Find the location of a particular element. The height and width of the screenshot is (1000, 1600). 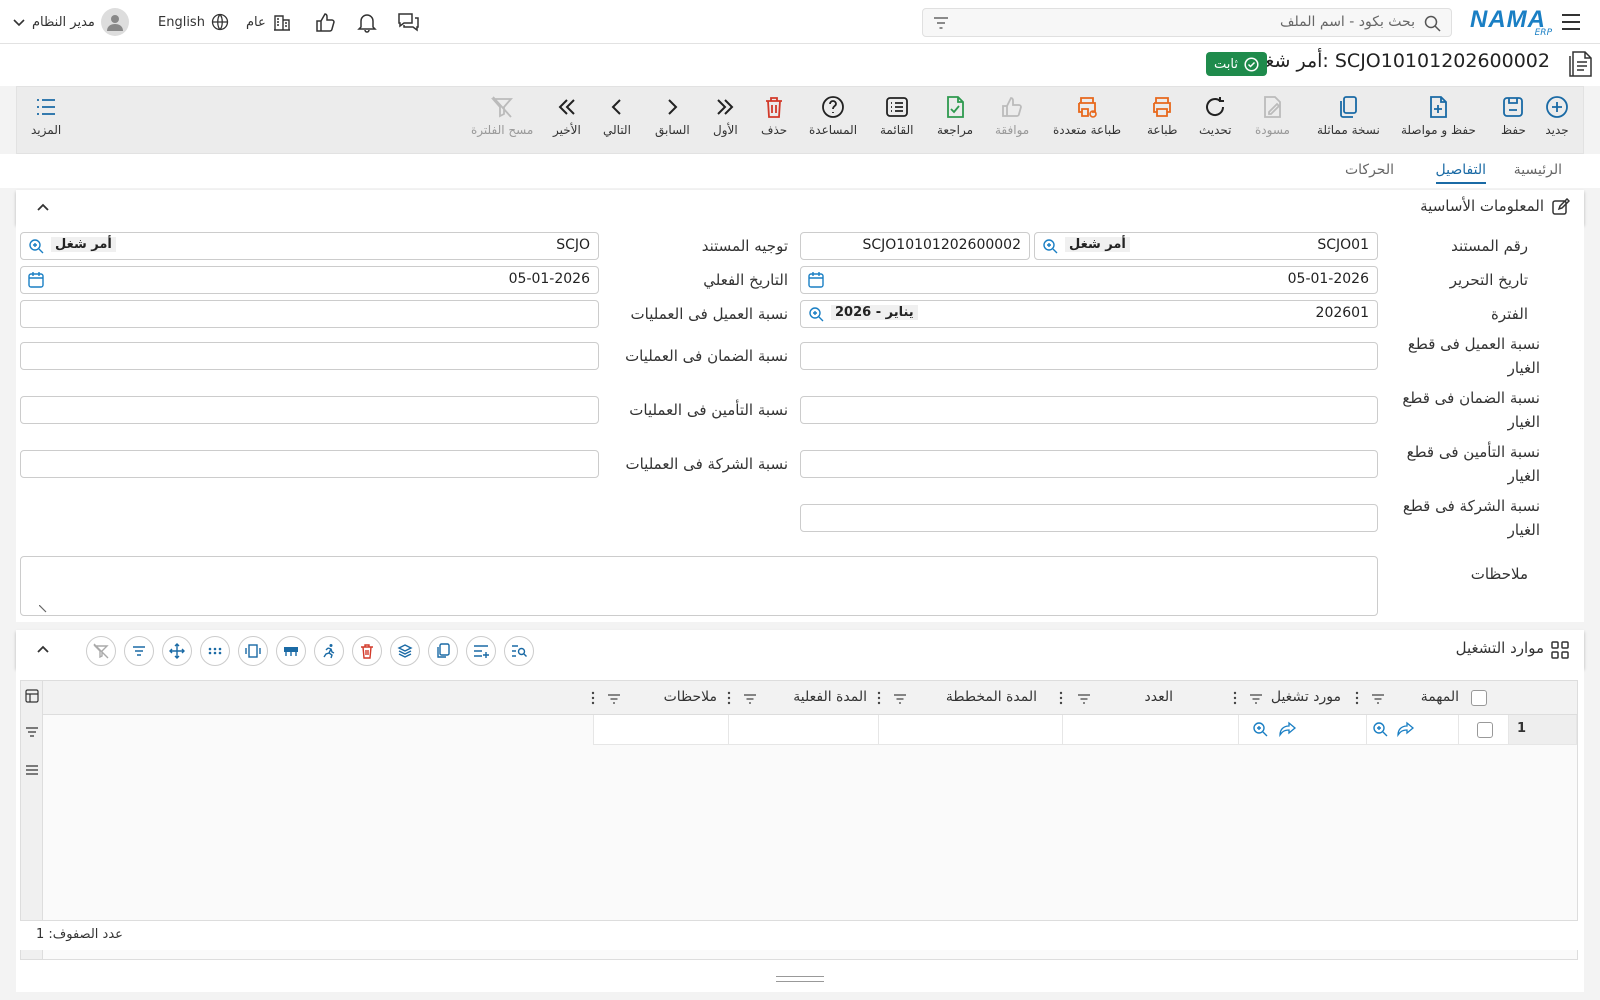

user-menu: مدير النظام is located at coordinates (70, 22).